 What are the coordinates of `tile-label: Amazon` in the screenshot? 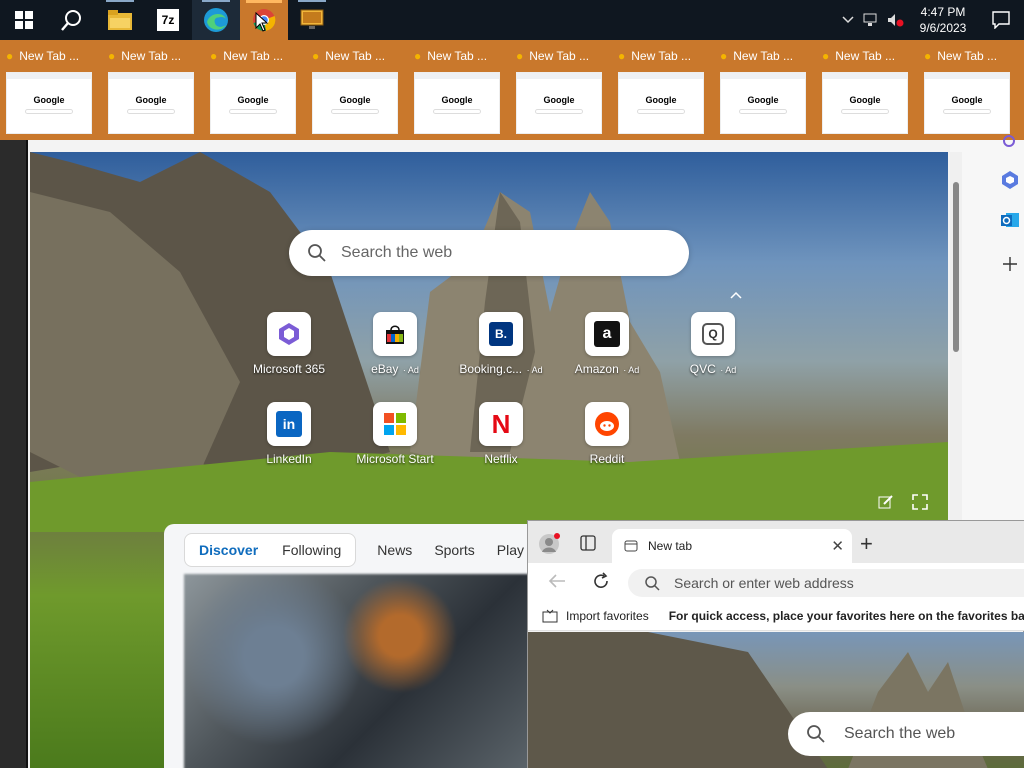 It's located at (596, 369).